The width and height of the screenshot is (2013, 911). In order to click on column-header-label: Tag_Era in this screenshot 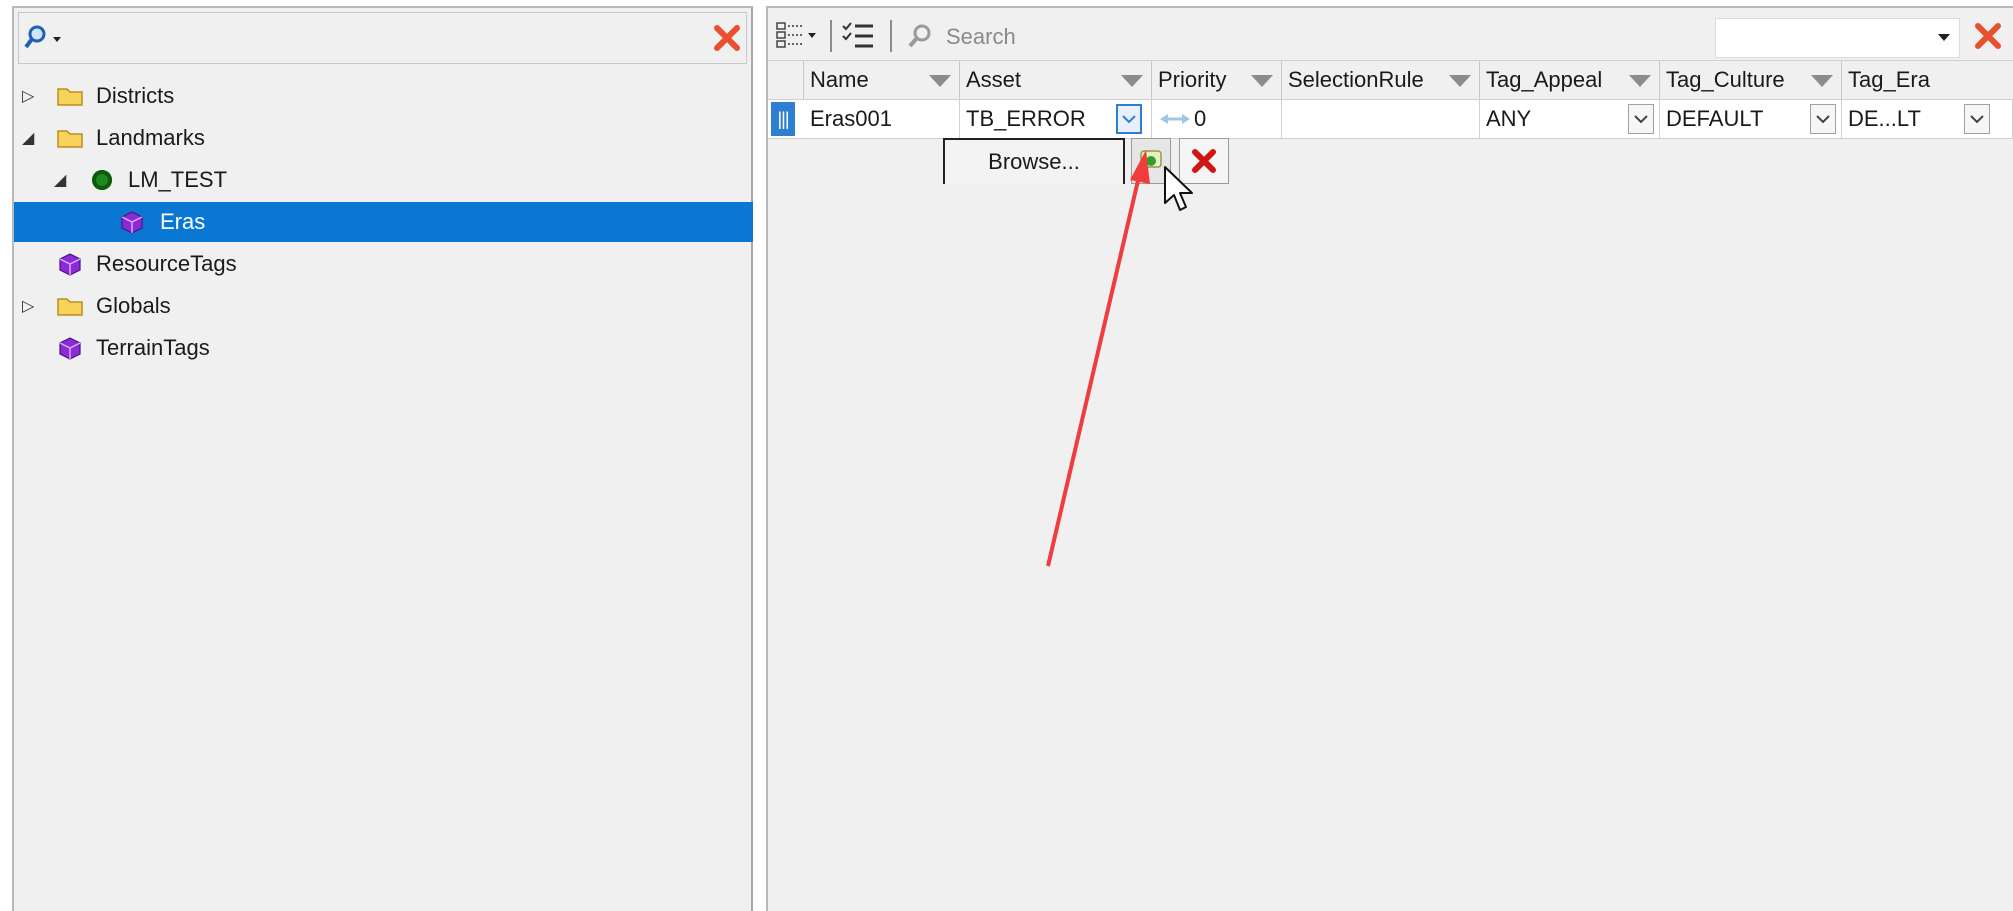, I will do `click(1889, 79)`.